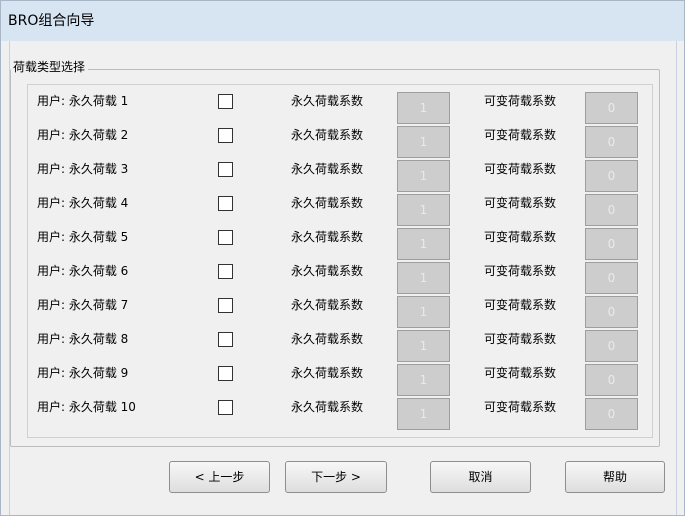 The image size is (685, 516). I want to click on load-name-label: 用户: 永久荷载 8, so click(83, 339).